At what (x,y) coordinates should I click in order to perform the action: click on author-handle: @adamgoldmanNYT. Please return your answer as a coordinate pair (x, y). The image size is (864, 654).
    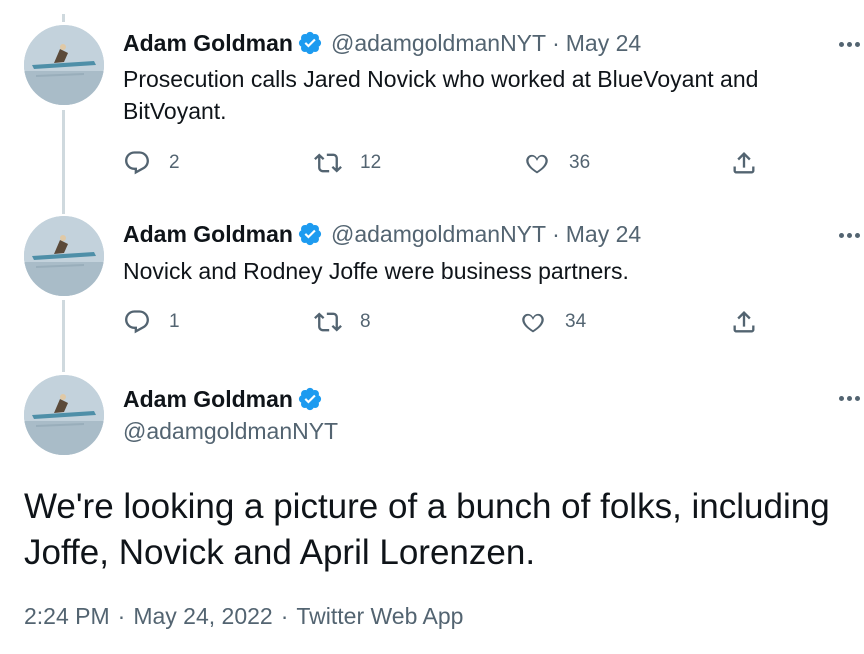
    Looking at the image, I should click on (230, 431).